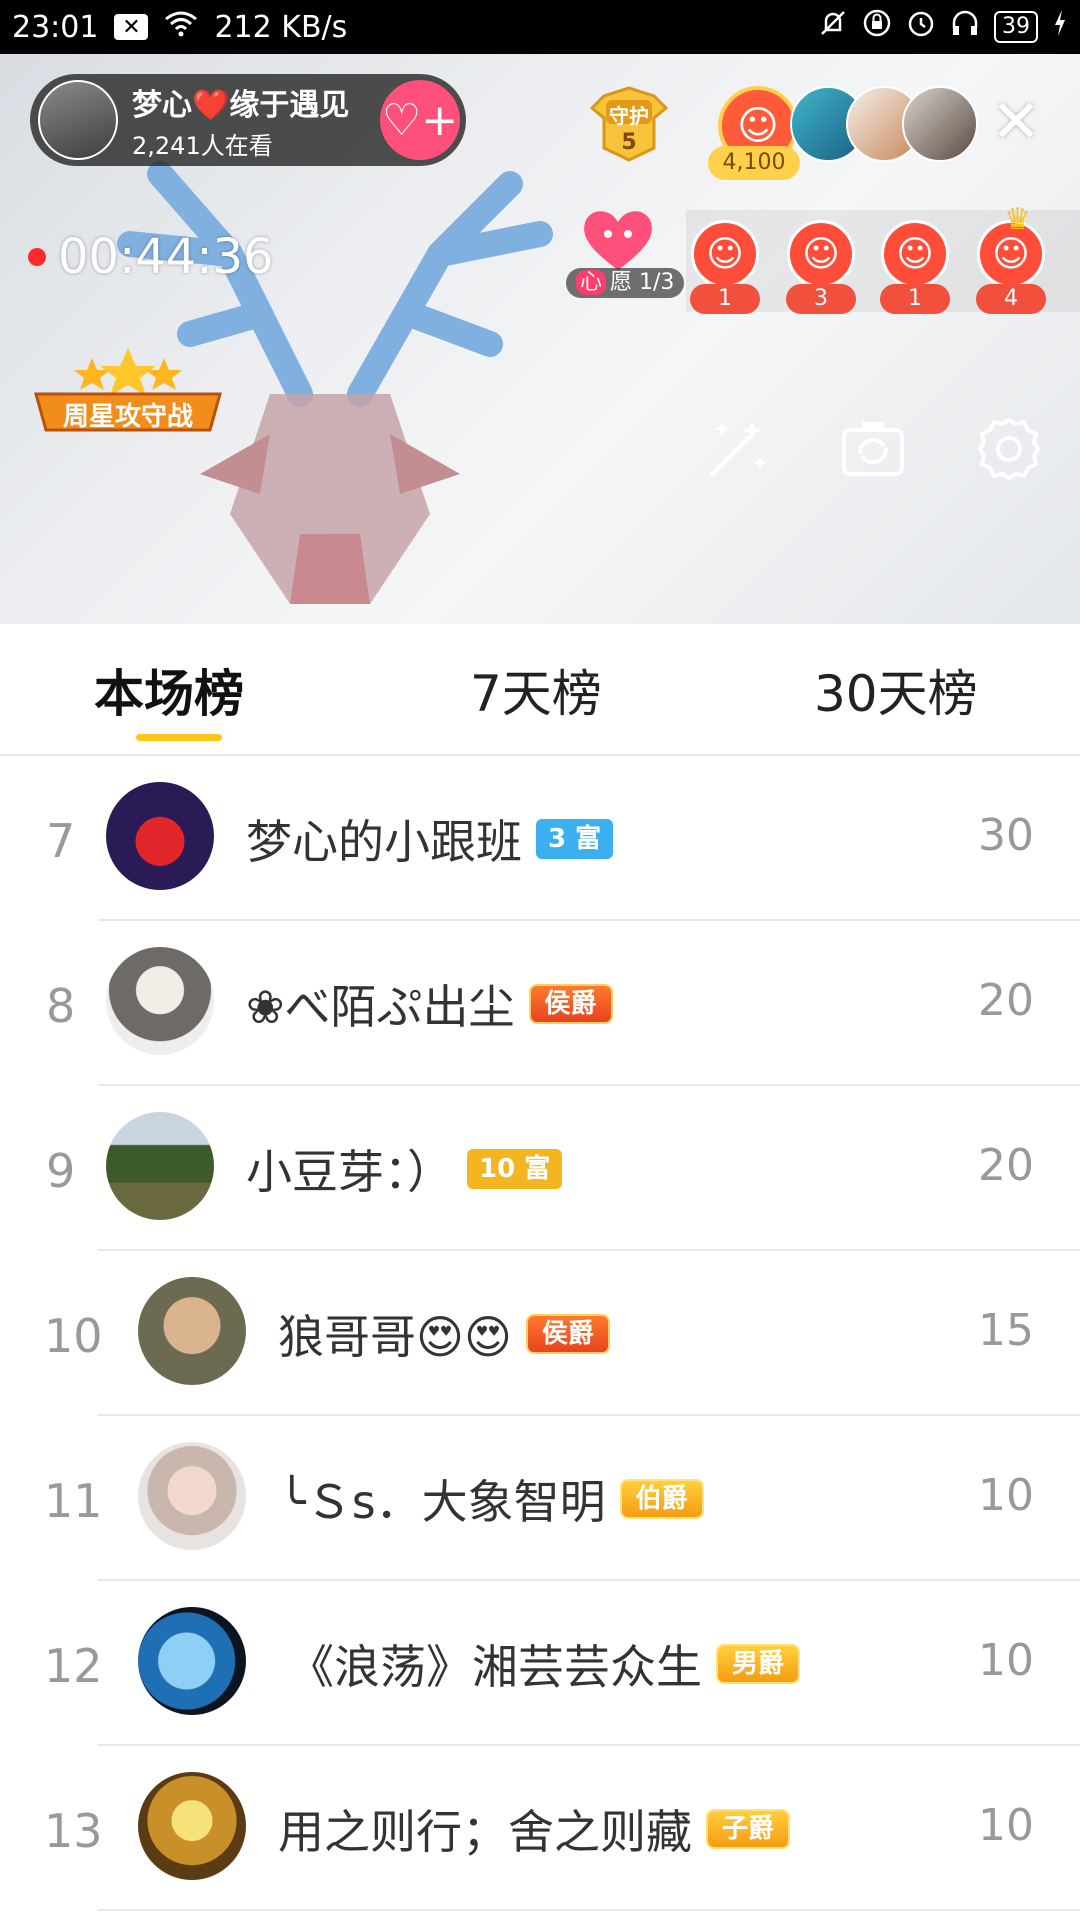 The image size is (1080, 1920). I want to click on network-speed: 212 KB/s, so click(281, 27).